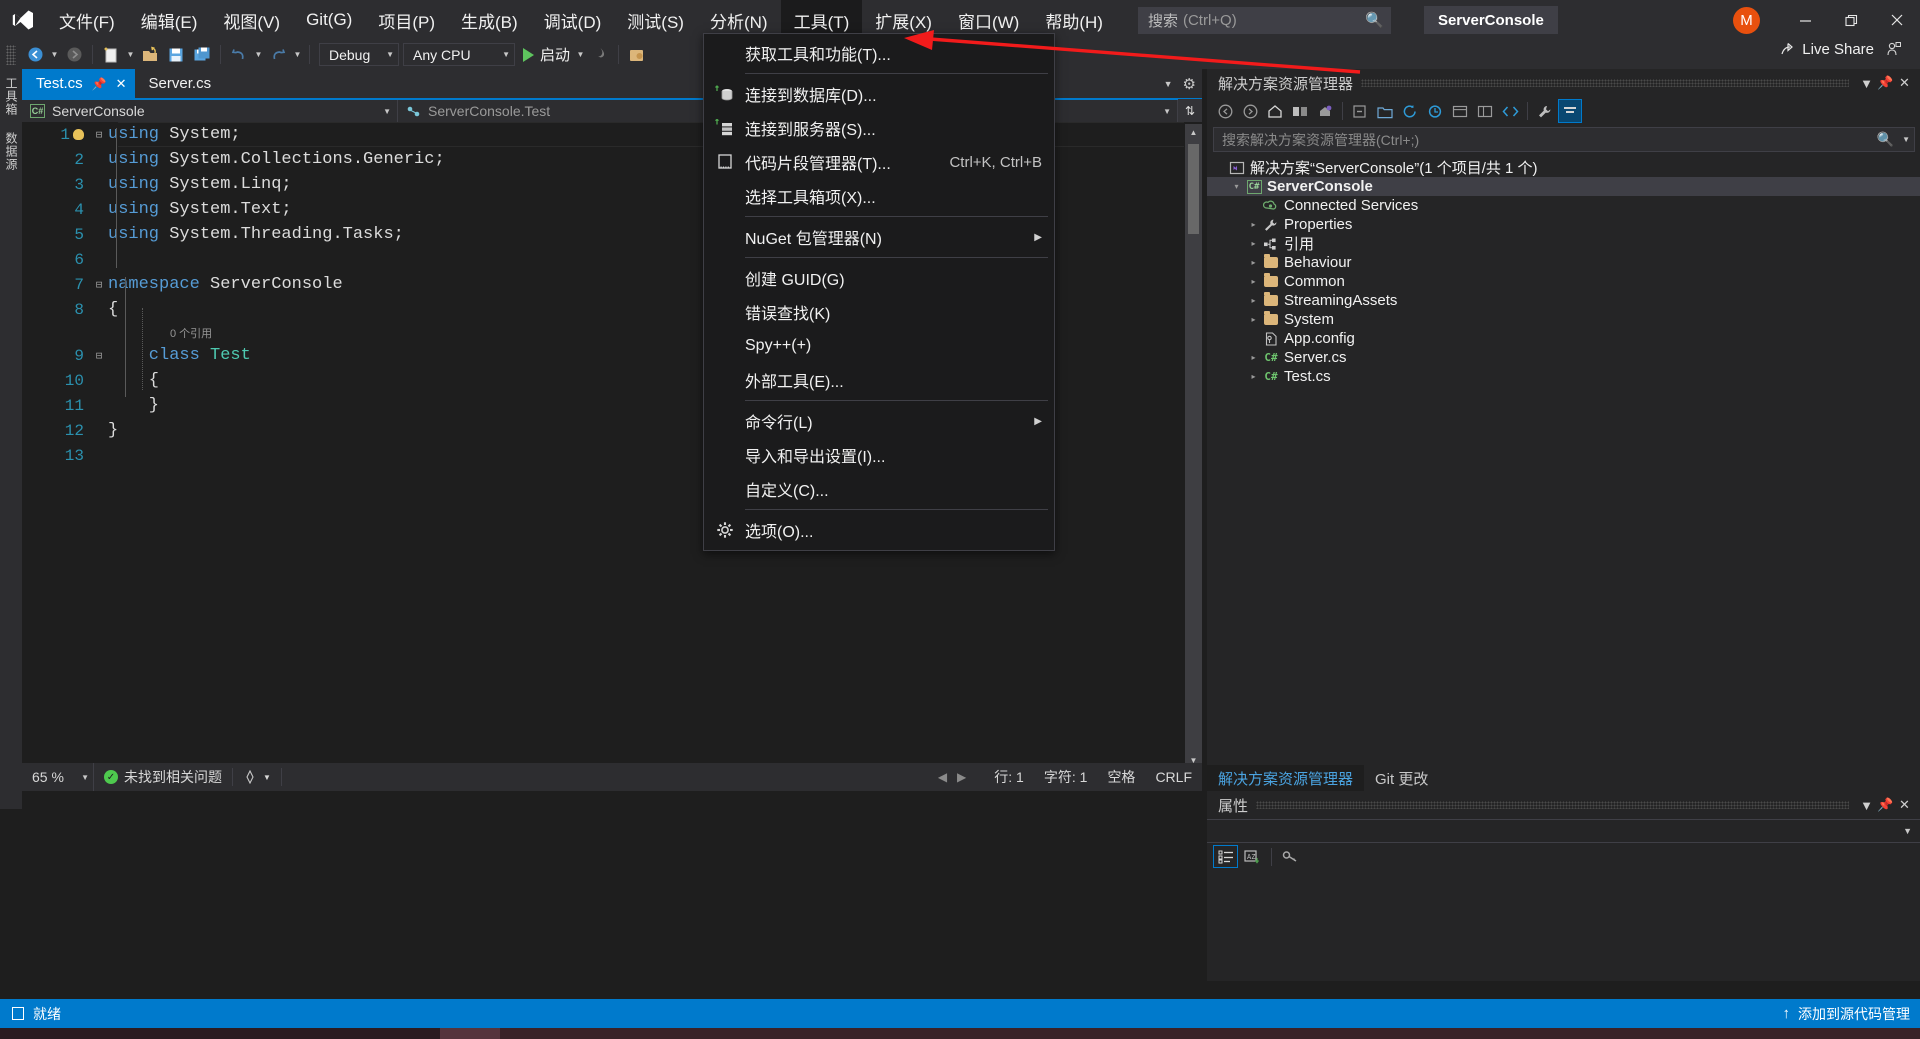 The width and height of the screenshot is (1920, 1039). What do you see at coordinates (1225, 856) in the screenshot?
I see `categorized-view-icon` at bounding box center [1225, 856].